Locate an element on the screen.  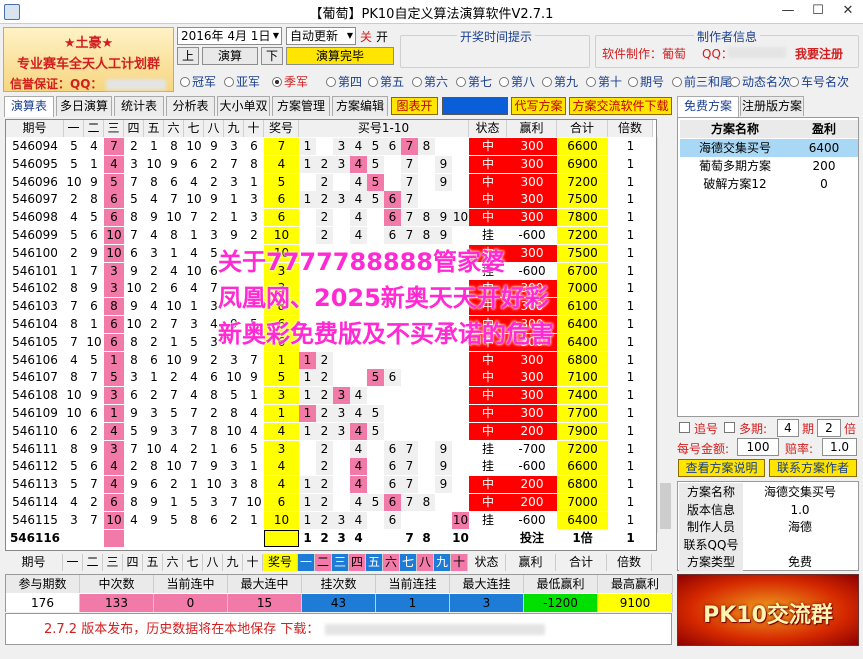
table-row: 546099 5 6 10 7 4 8 1 3 9 2 10 2 4 6 7 8 9 挂 -600 7200 1 is located at coordinates (331, 235).